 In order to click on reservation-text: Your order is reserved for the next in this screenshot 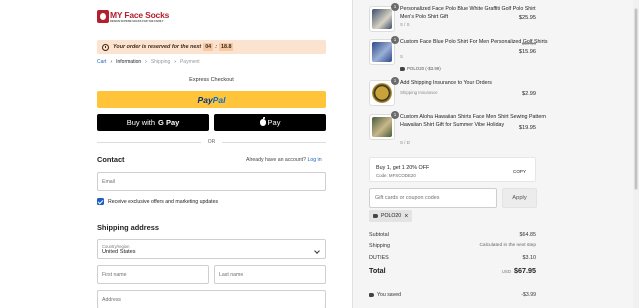, I will do `click(157, 47)`.